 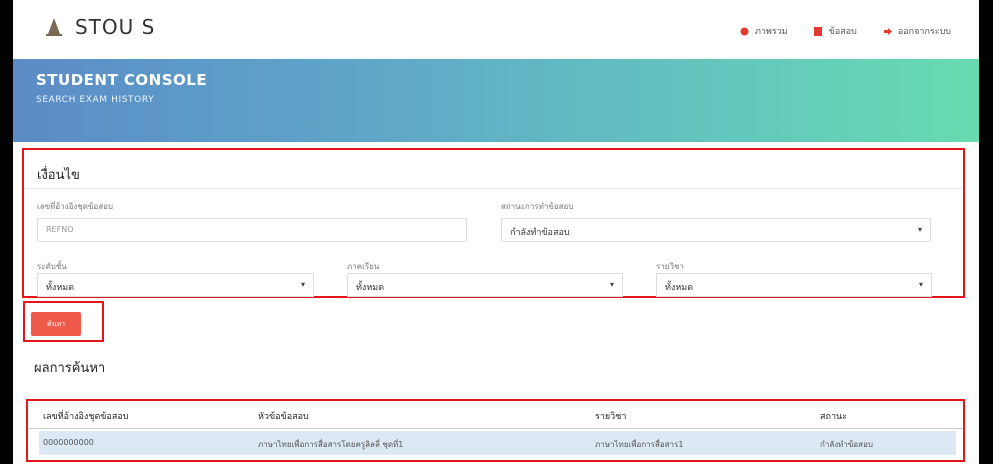 What do you see at coordinates (842, 32) in the screenshot?
I see `nav-exam-label: ข้อสอบ` at bounding box center [842, 32].